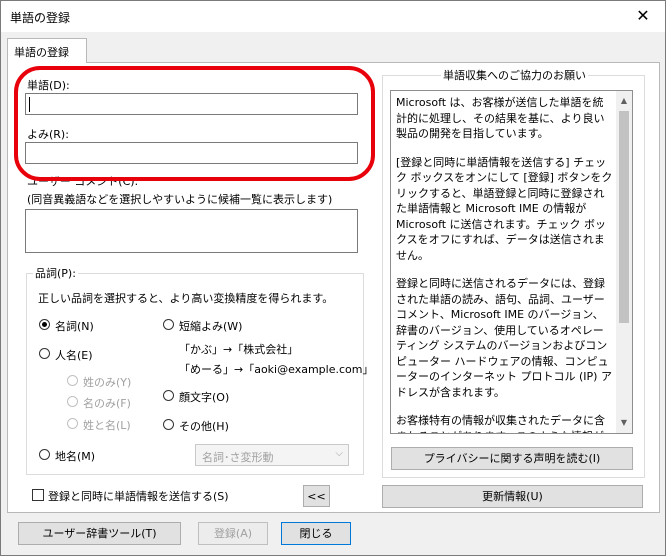 The height and width of the screenshot is (556, 666). What do you see at coordinates (138, 496) in the screenshot?
I see `send-word-info-label: 登録と同時に単語情報を送信する(S)` at bounding box center [138, 496].